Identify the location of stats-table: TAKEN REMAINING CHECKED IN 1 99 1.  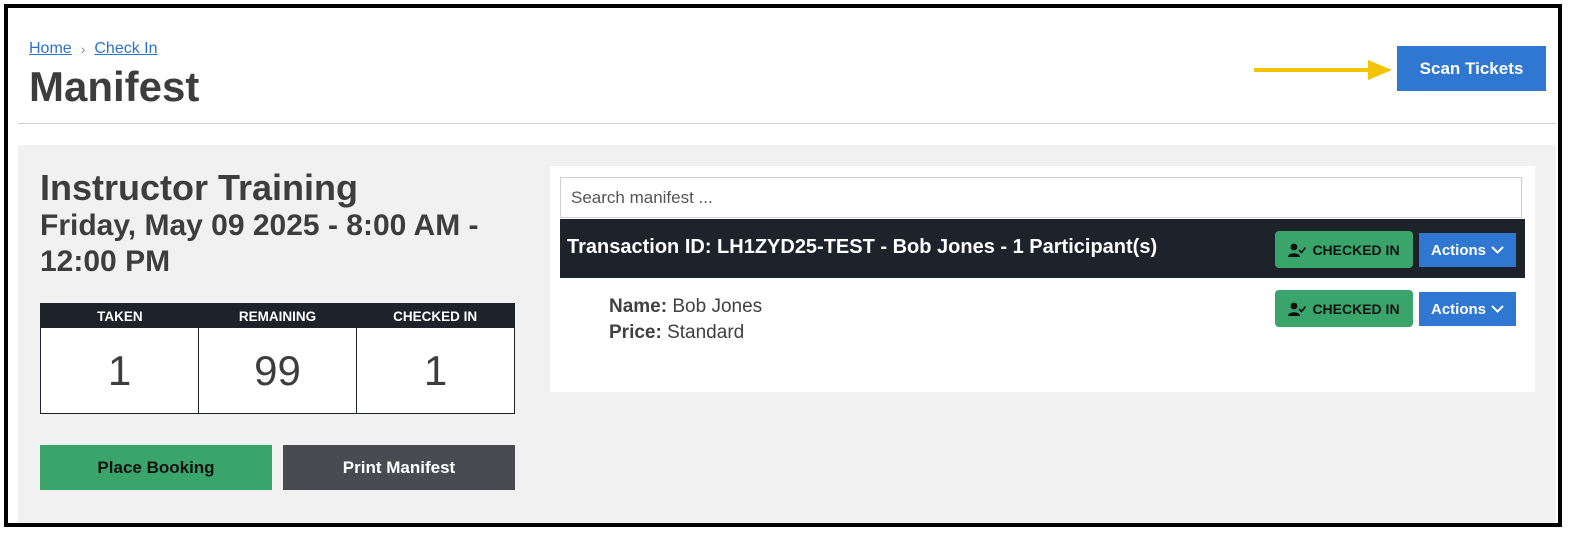
(277, 358).